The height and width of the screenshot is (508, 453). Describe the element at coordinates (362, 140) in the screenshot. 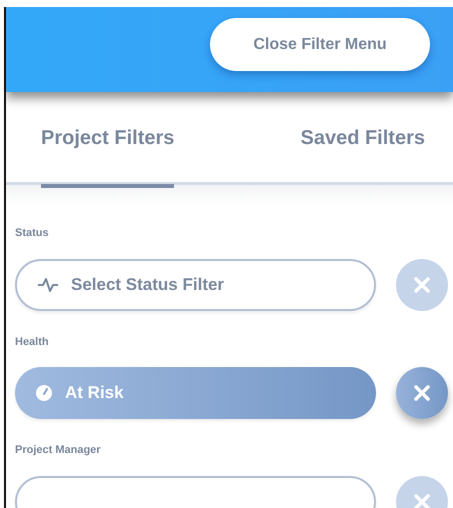

I see `filter-tab: Saved Filters` at that location.